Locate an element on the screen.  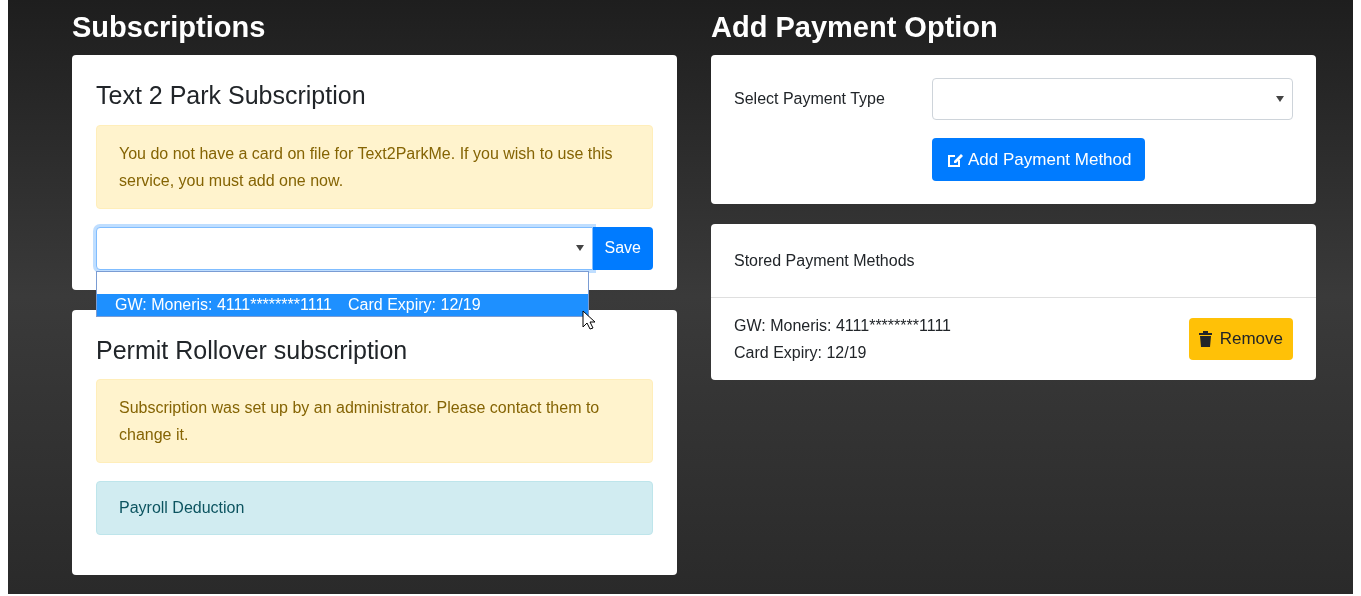
section-heading: Subscriptions is located at coordinates (169, 27).